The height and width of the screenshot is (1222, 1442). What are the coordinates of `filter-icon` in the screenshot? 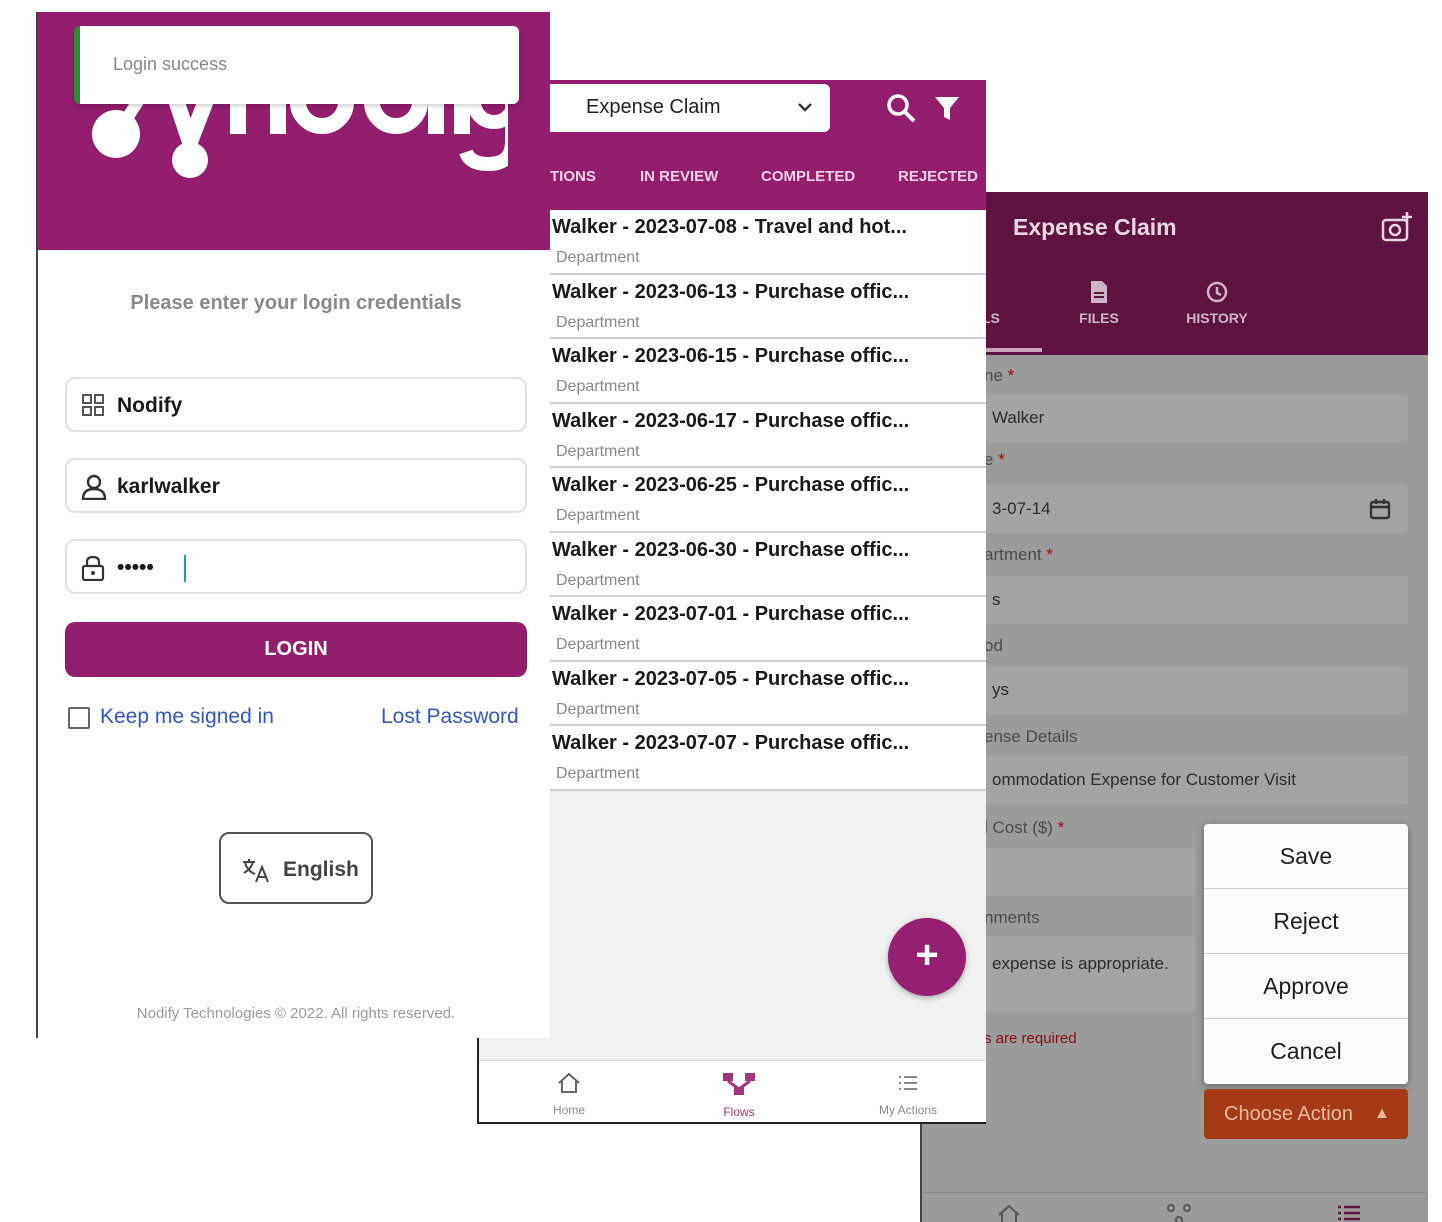 It's located at (947, 108).